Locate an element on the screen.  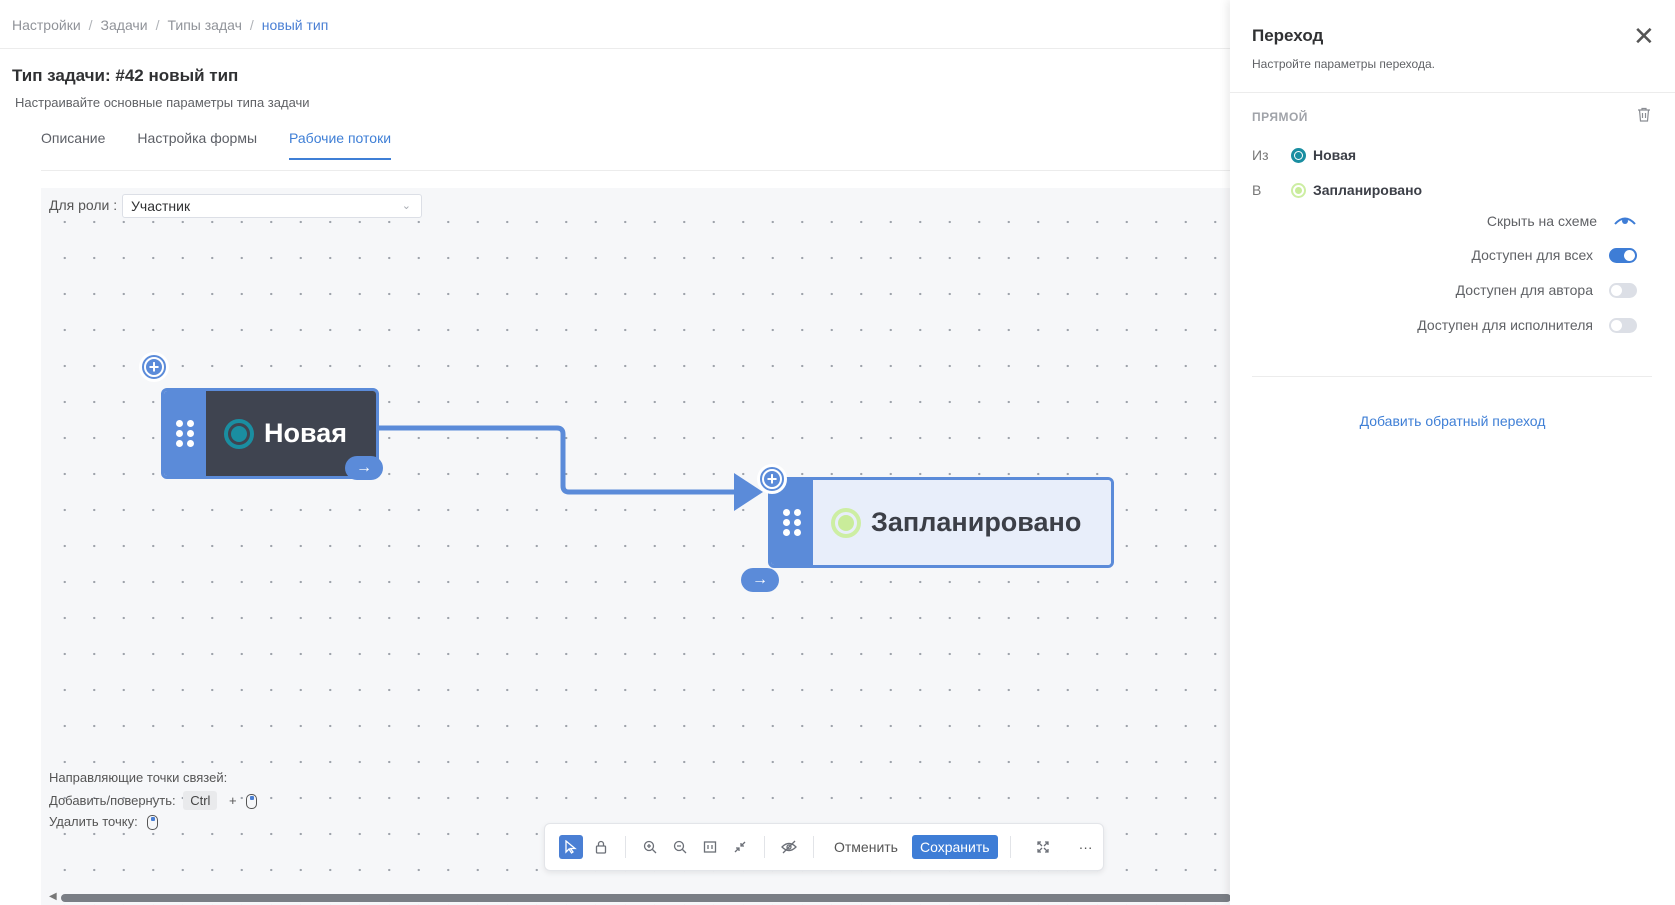
option-label: Доступен для автора is located at coordinates (1524, 290).